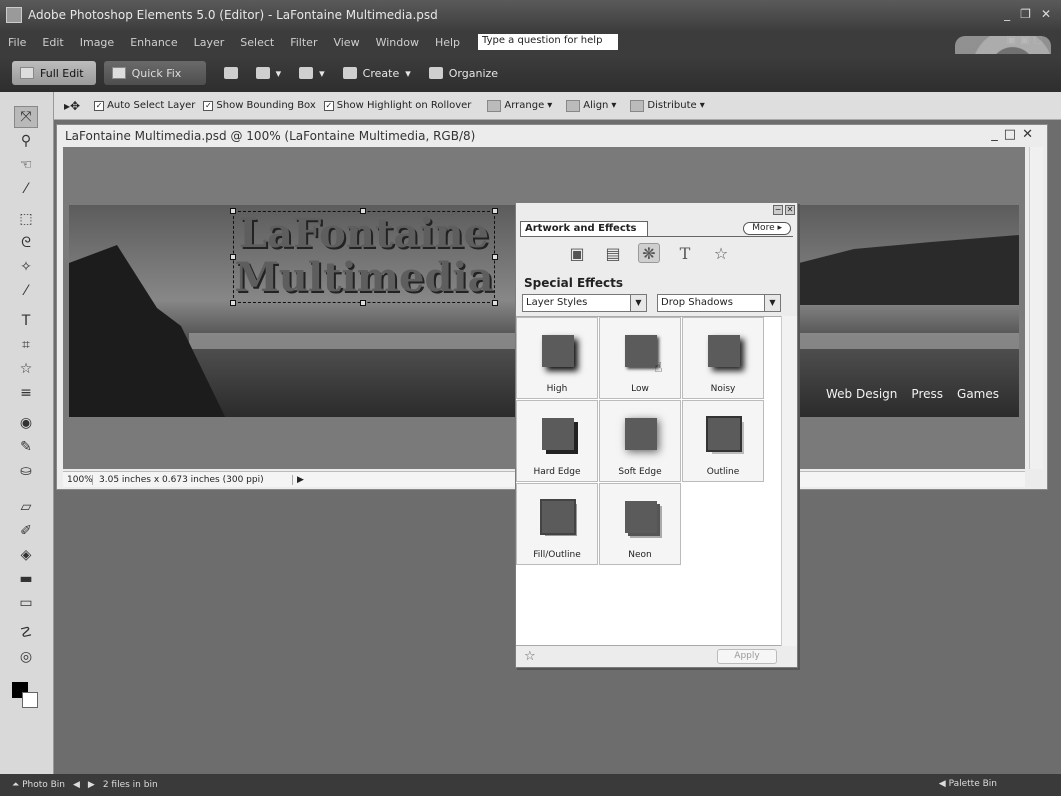 The image size is (1061, 796). What do you see at coordinates (591, 105) in the screenshot?
I see `align-button: Align ▾` at bounding box center [591, 105].